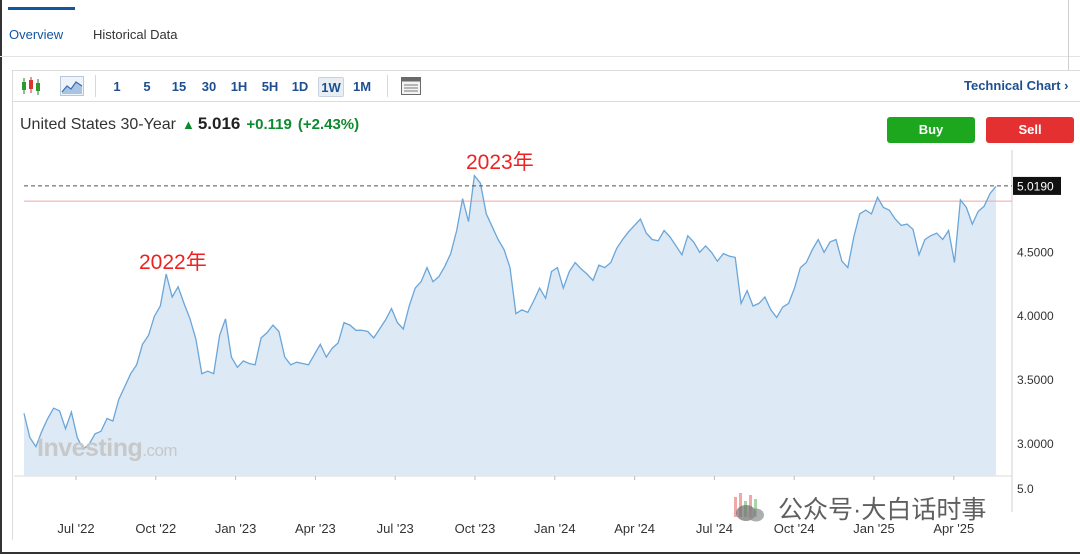  I want to click on instrument-price: 5.016, so click(219, 123).